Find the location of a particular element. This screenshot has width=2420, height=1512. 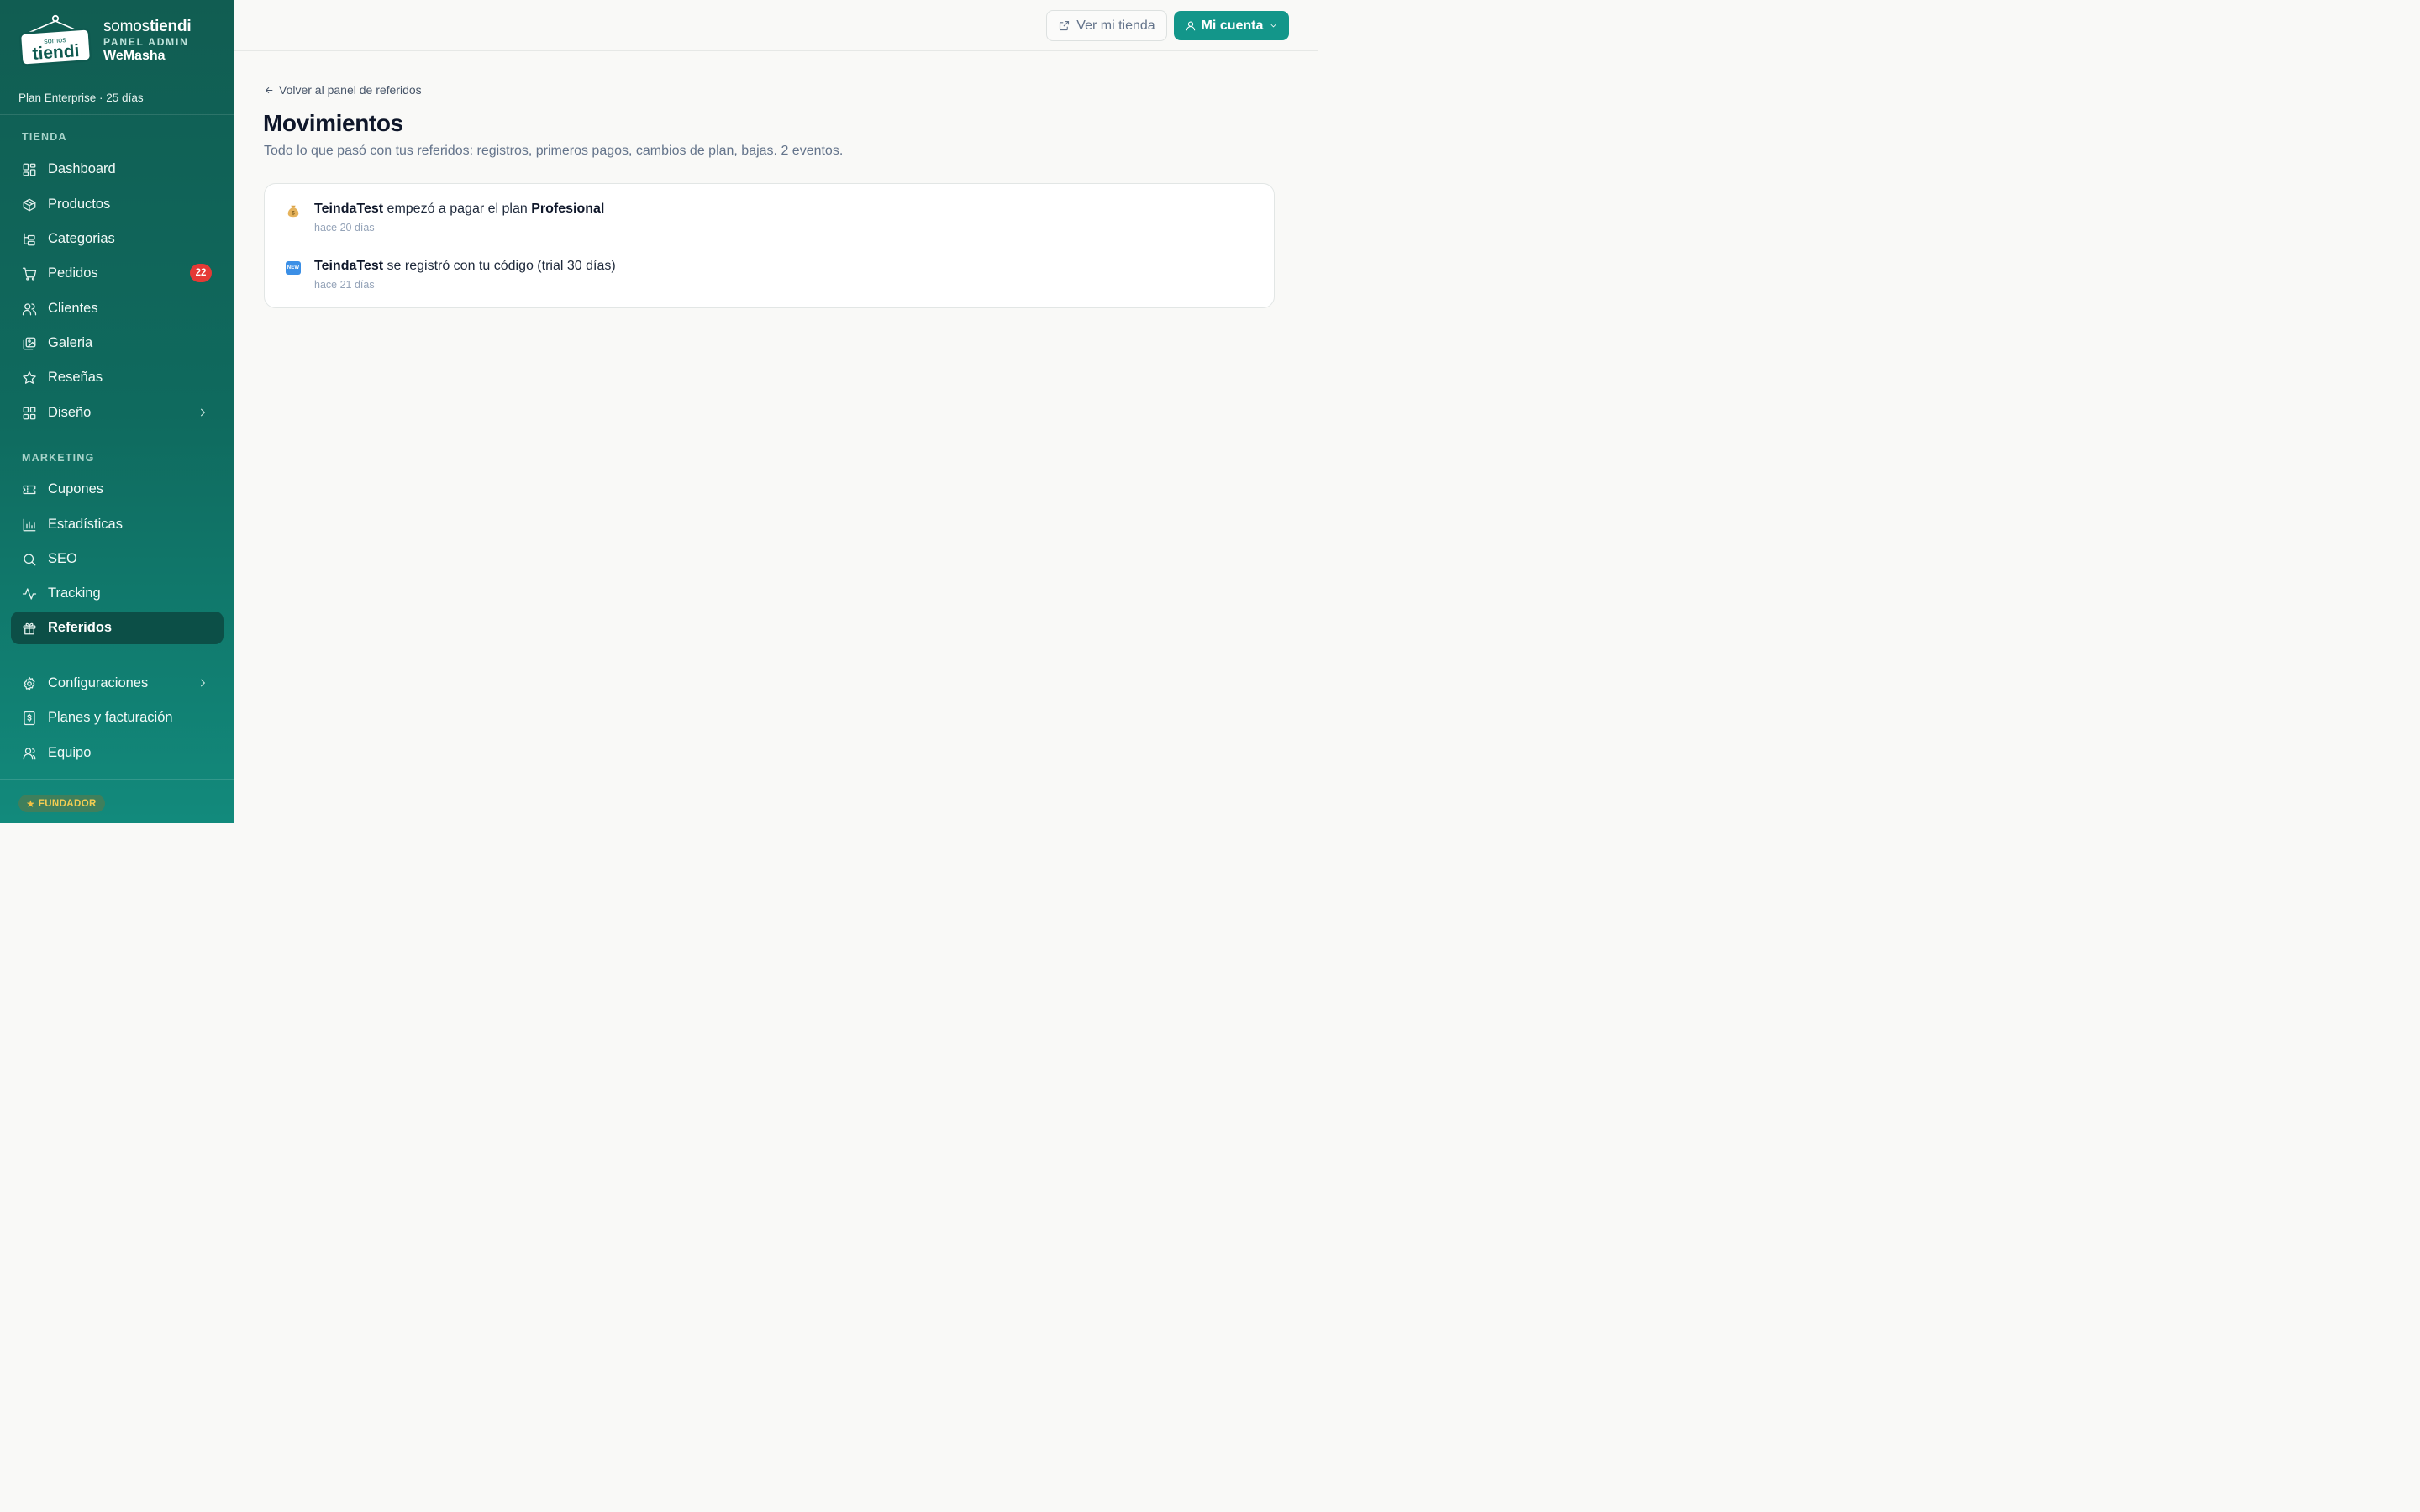

sidebar-item-productos: Productos is located at coordinates (117, 204).